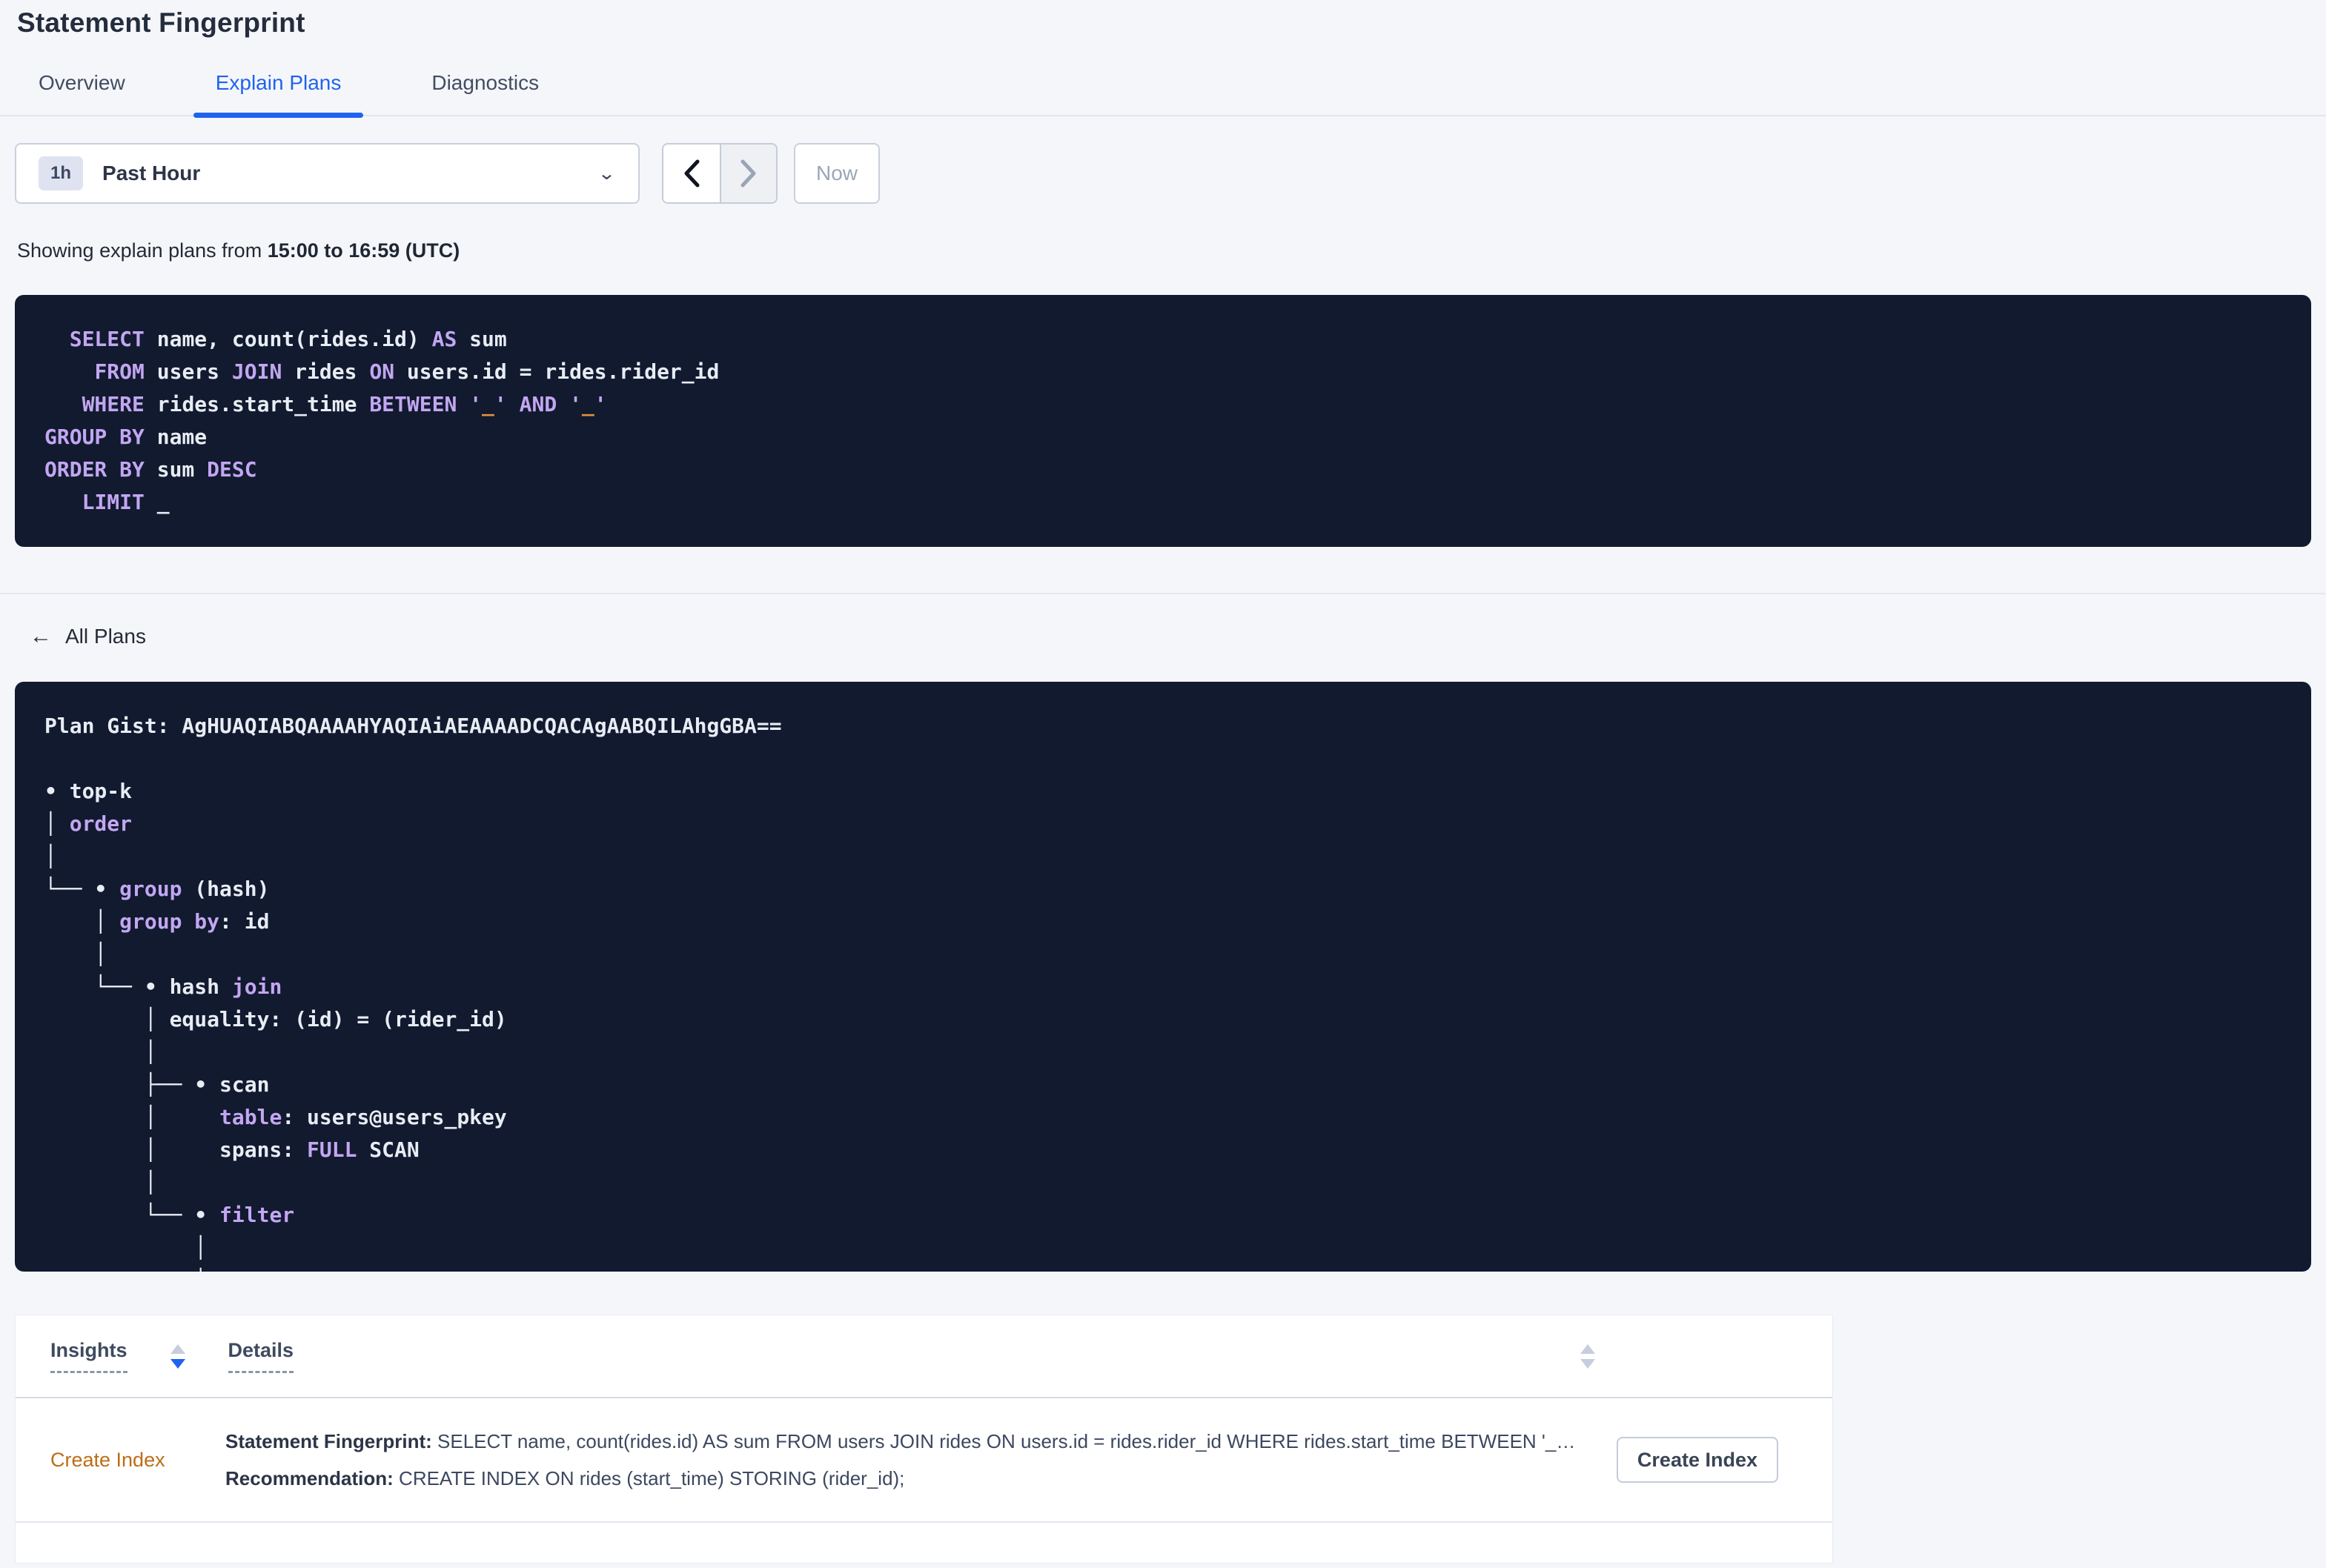 The image size is (2326, 1568). Describe the element at coordinates (1170, 173) in the screenshot. I see `time-controls: 1h Past Hour ⌄ Now` at that location.